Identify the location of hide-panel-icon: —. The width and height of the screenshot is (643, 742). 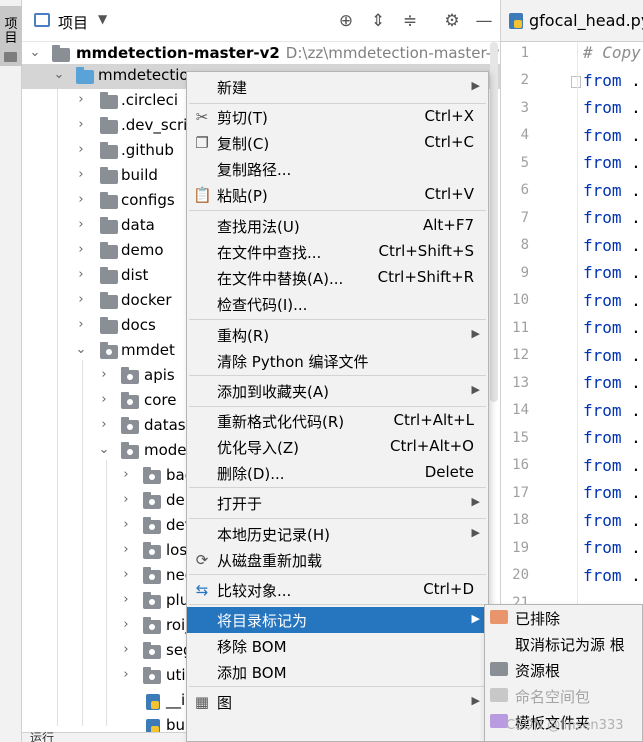
(484, 21).